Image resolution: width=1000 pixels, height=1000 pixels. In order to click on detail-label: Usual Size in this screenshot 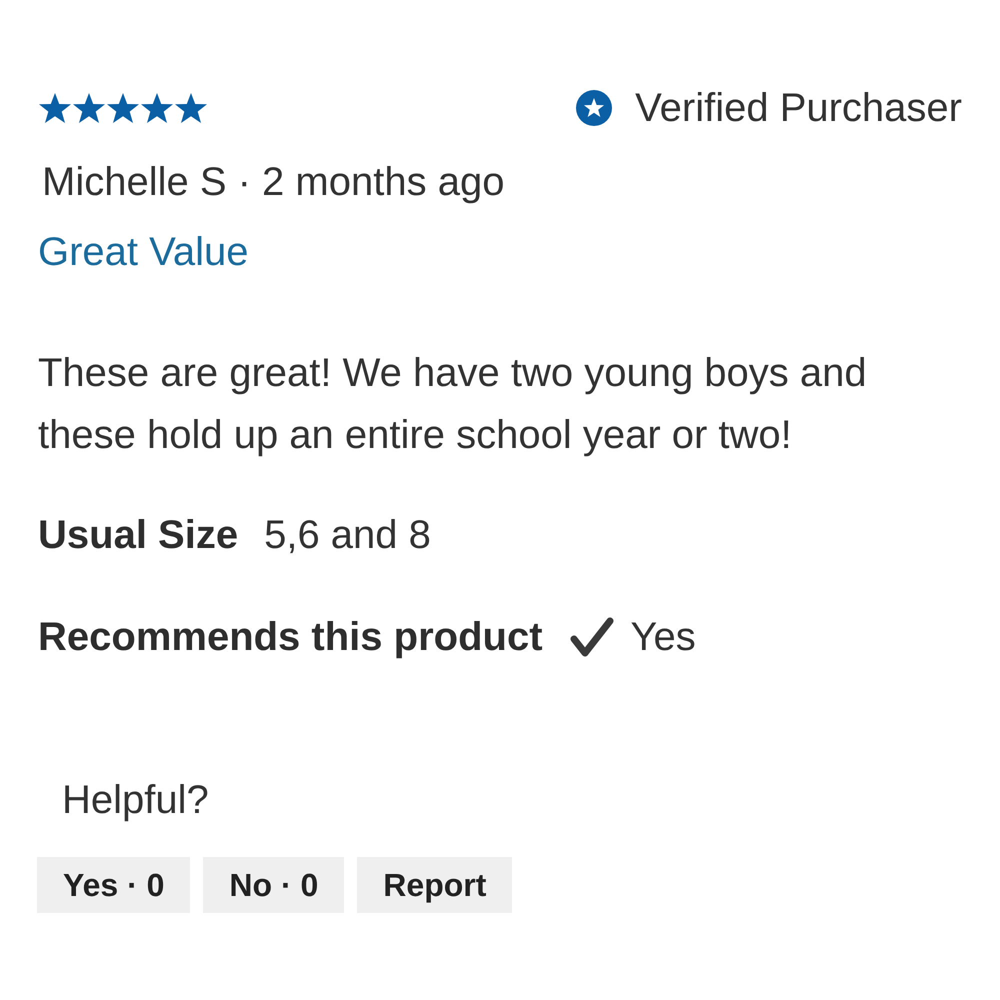, I will do `click(138, 535)`.